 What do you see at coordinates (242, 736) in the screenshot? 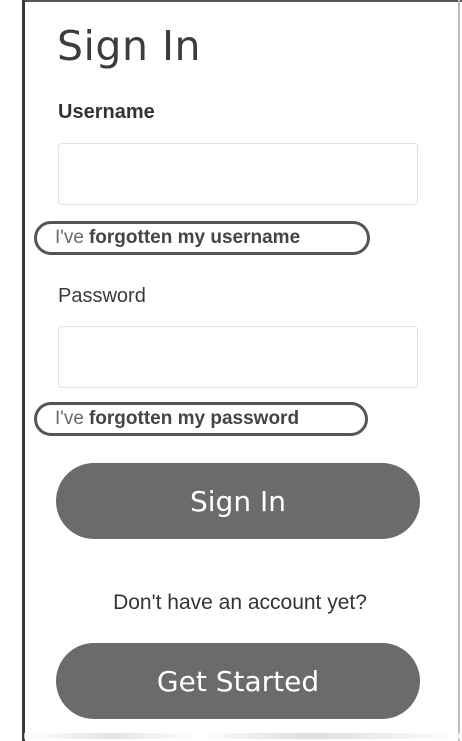
I see `bottom-edge-artifact` at bounding box center [242, 736].